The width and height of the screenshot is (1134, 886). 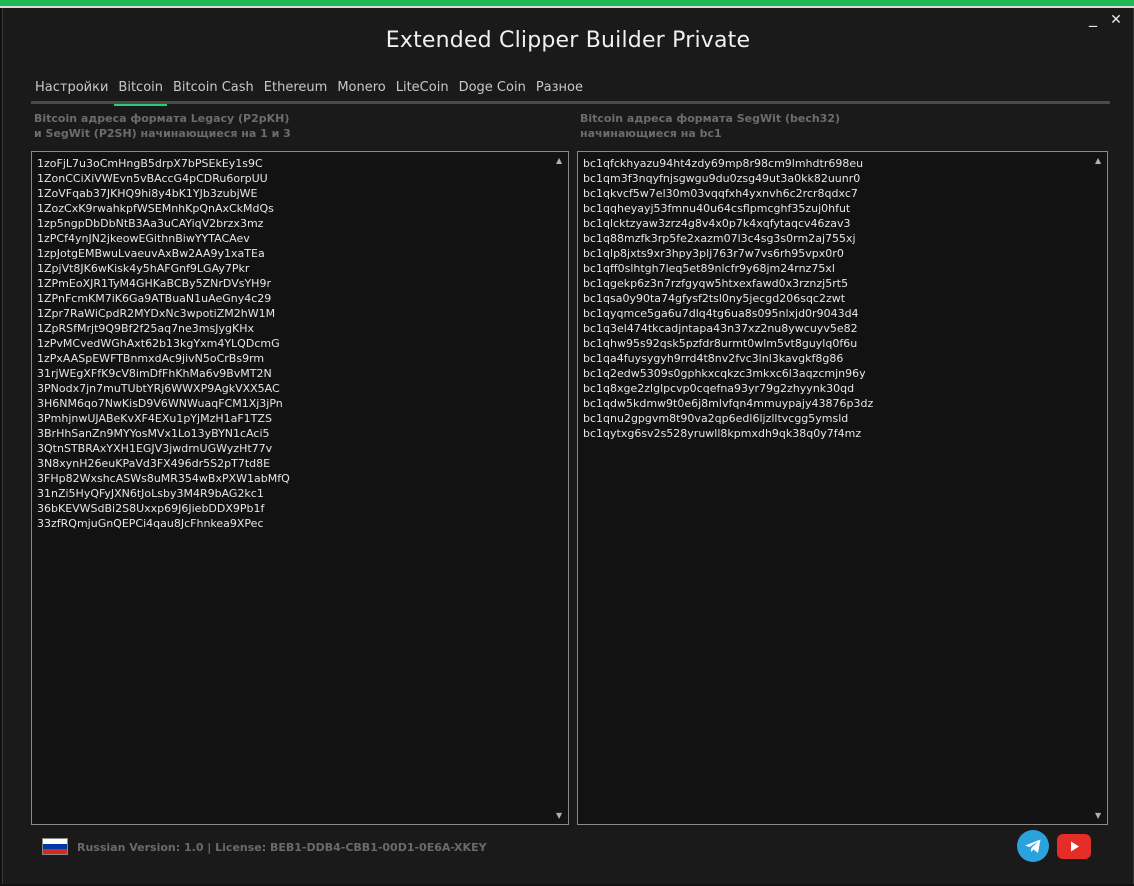 I want to click on app-title: Extended Clipper Builder Private, so click(x=568, y=40).